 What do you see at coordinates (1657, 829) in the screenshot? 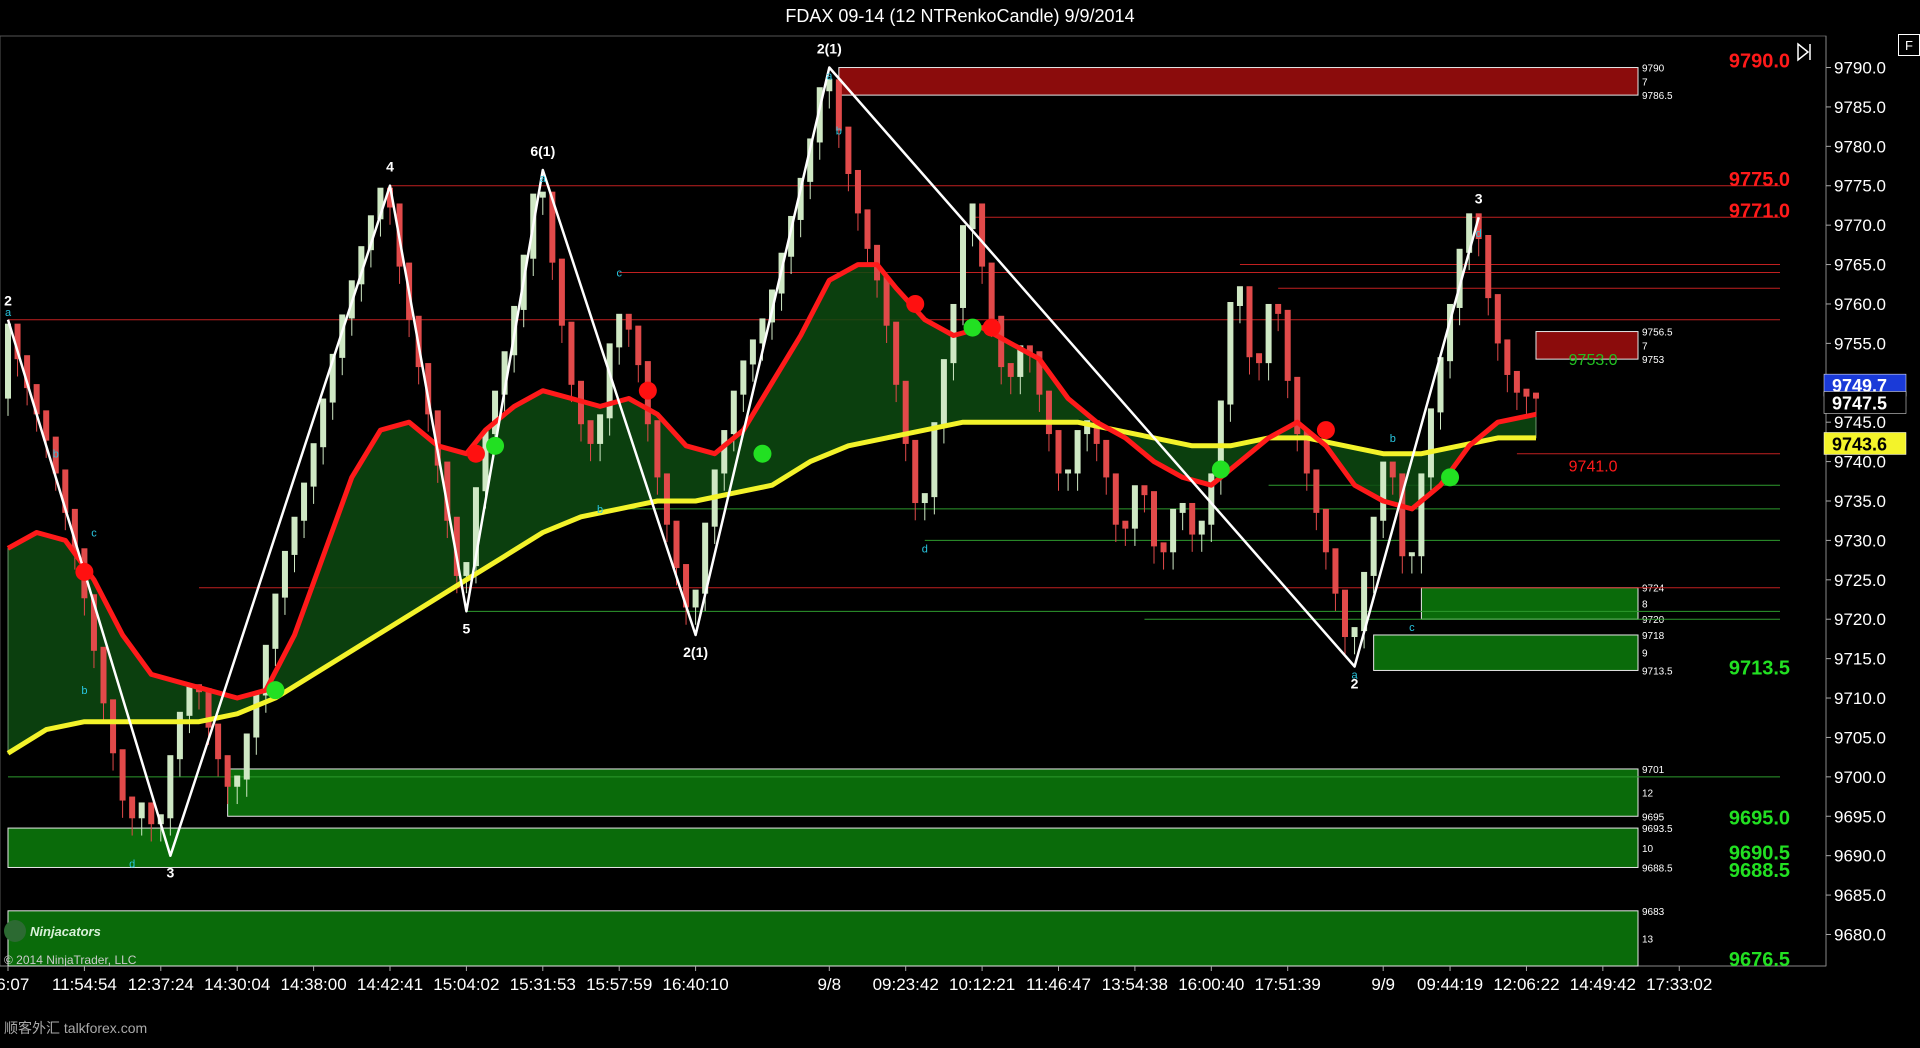
I see `zone-label: 9693.5` at bounding box center [1657, 829].